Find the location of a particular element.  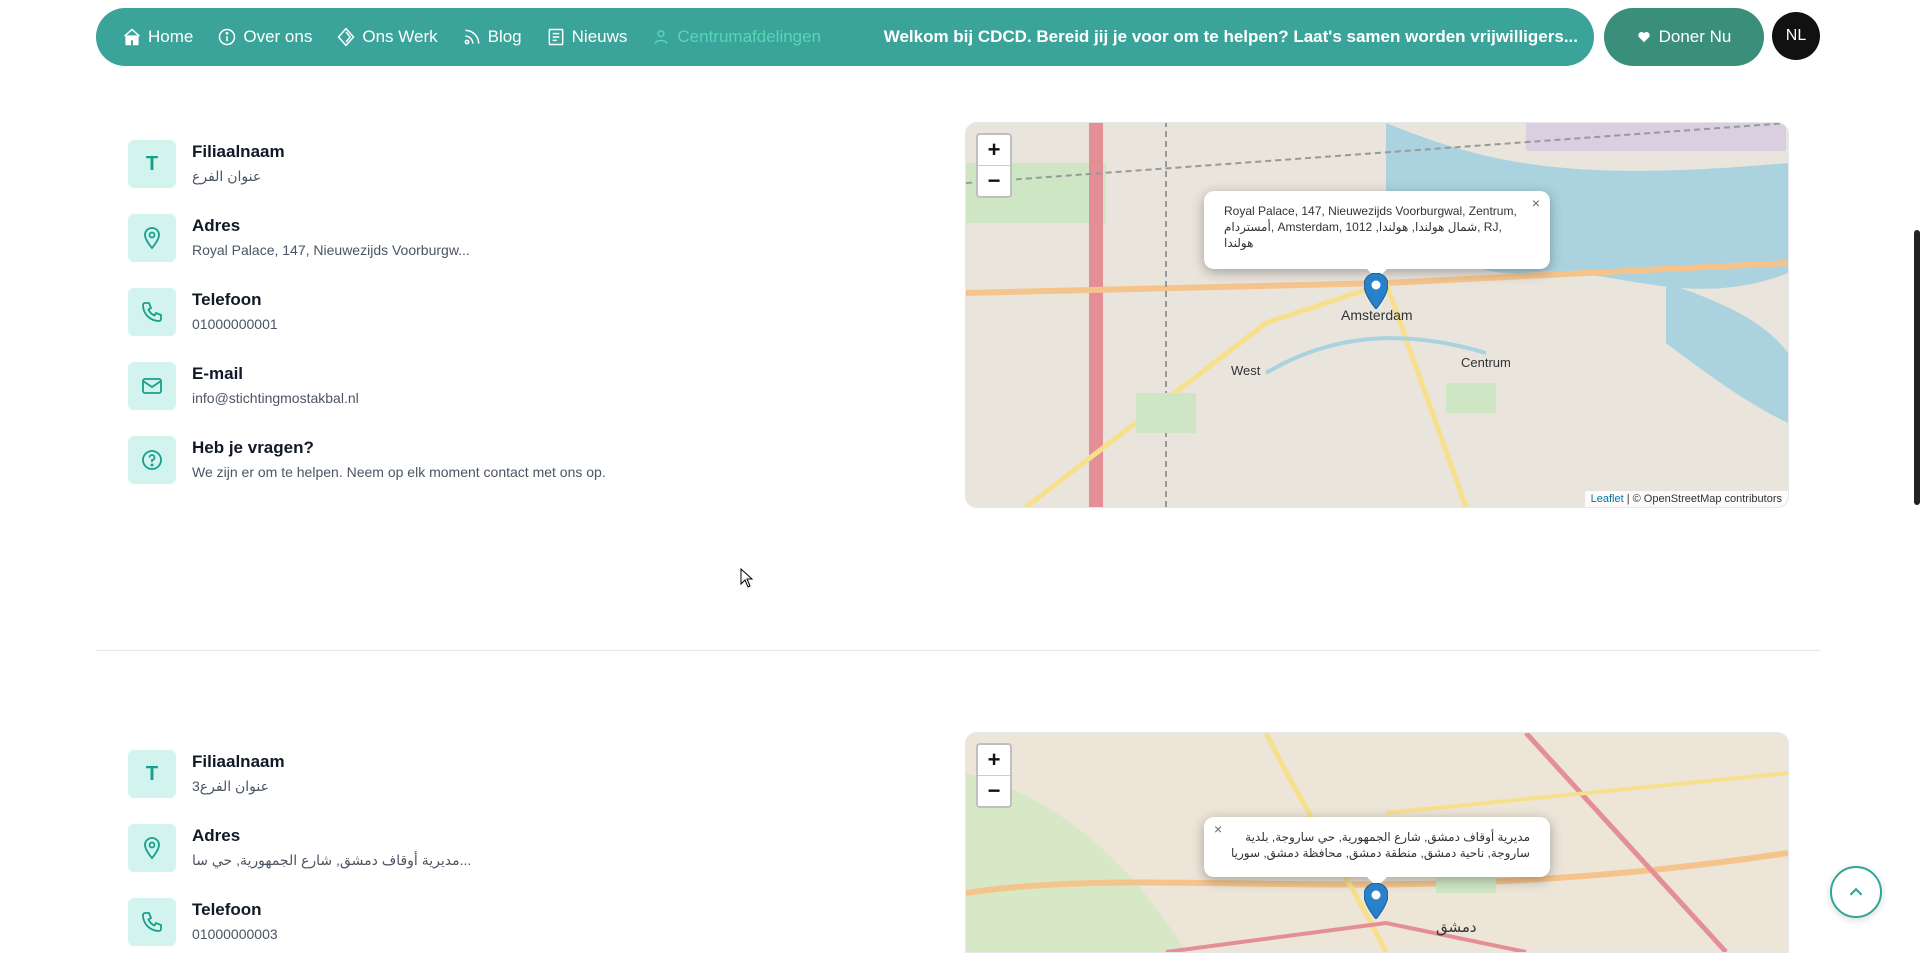

rss-icon is located at coordinates (472, 37).